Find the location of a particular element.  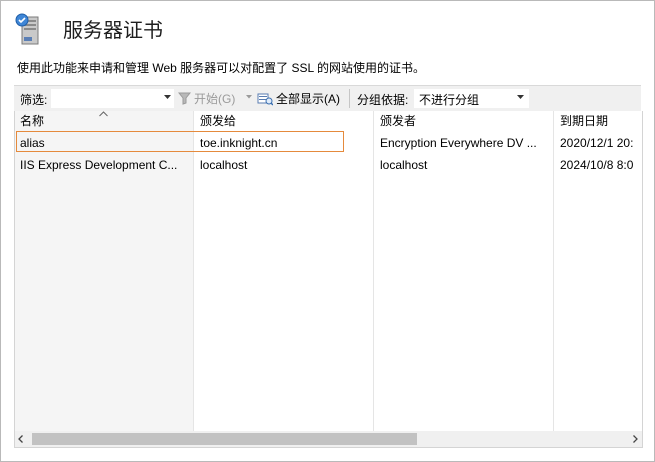

cell-expiration: 2024/10/8 8:0 is located at coordinates (597, 165).